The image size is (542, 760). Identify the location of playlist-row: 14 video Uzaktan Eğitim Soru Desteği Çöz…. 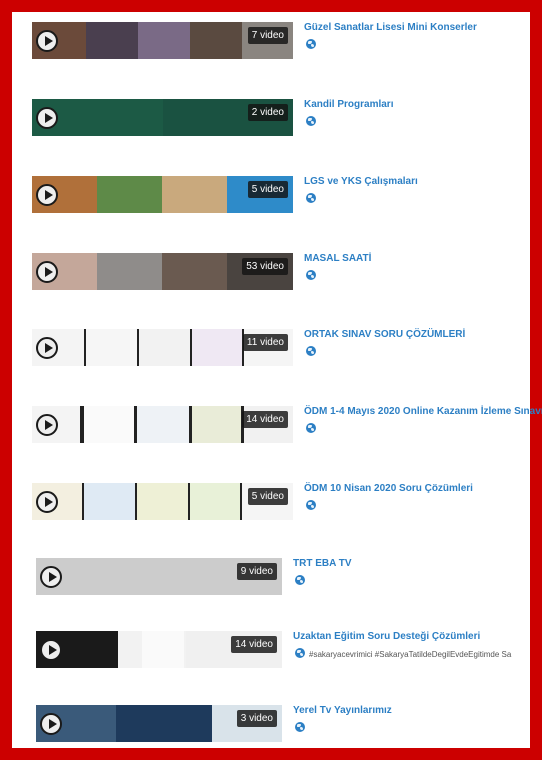
(271, 653).